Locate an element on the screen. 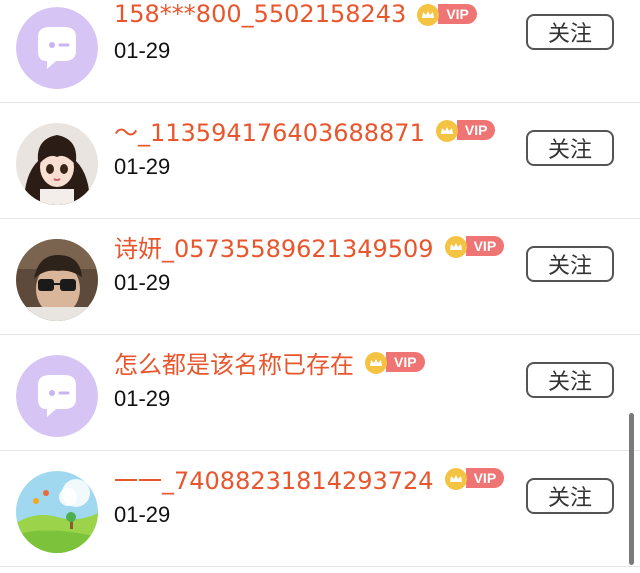  girl-cartoon-photo is located at coordinates (57, 164).